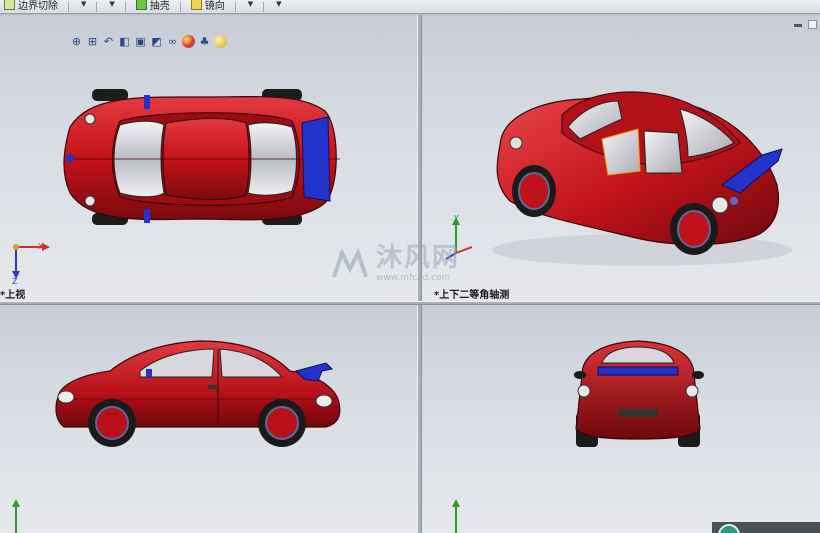  What do you see at coordinates (410, 303) in the screenshot?
I see `viewport-splitter-horizontal` at bounding box center [410, 303].